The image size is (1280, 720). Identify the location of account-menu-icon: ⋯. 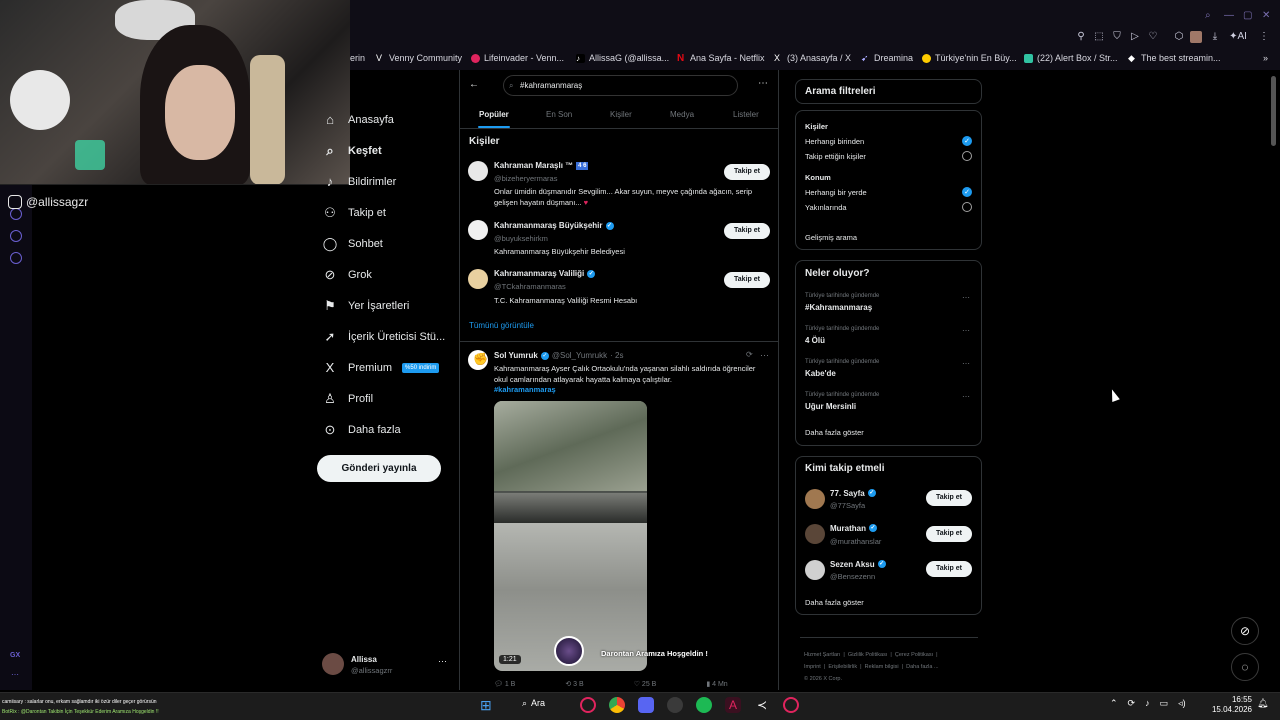
(442, 661).